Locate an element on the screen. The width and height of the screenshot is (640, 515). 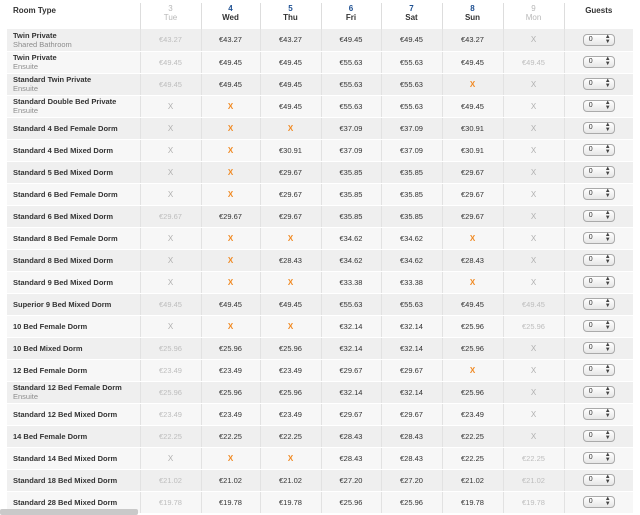
day-name: Fri is located at coordinates (351, 17).